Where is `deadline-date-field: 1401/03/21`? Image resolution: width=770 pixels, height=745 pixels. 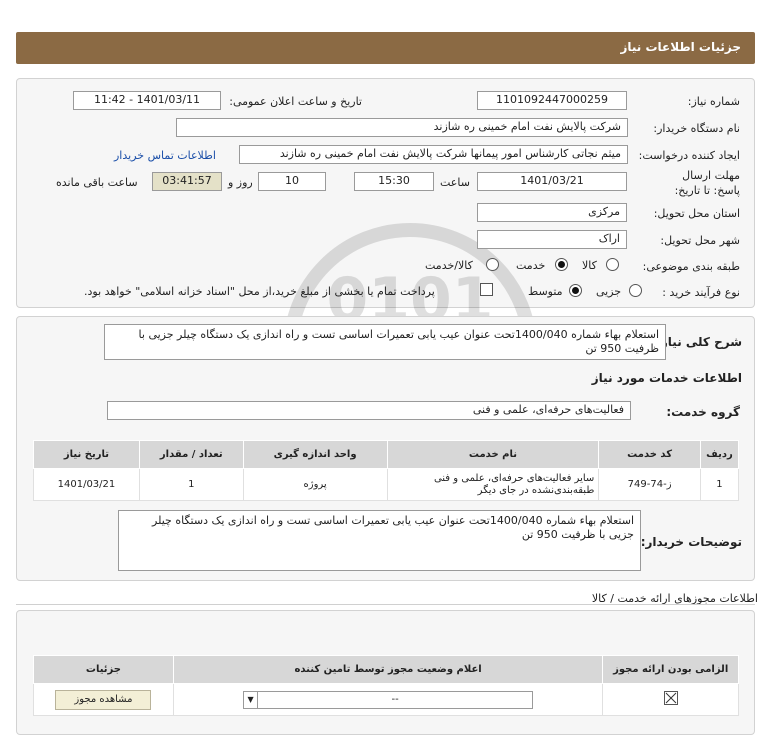 deadline-date-field: 1401/03/21 is located at coordinates (552, 181).